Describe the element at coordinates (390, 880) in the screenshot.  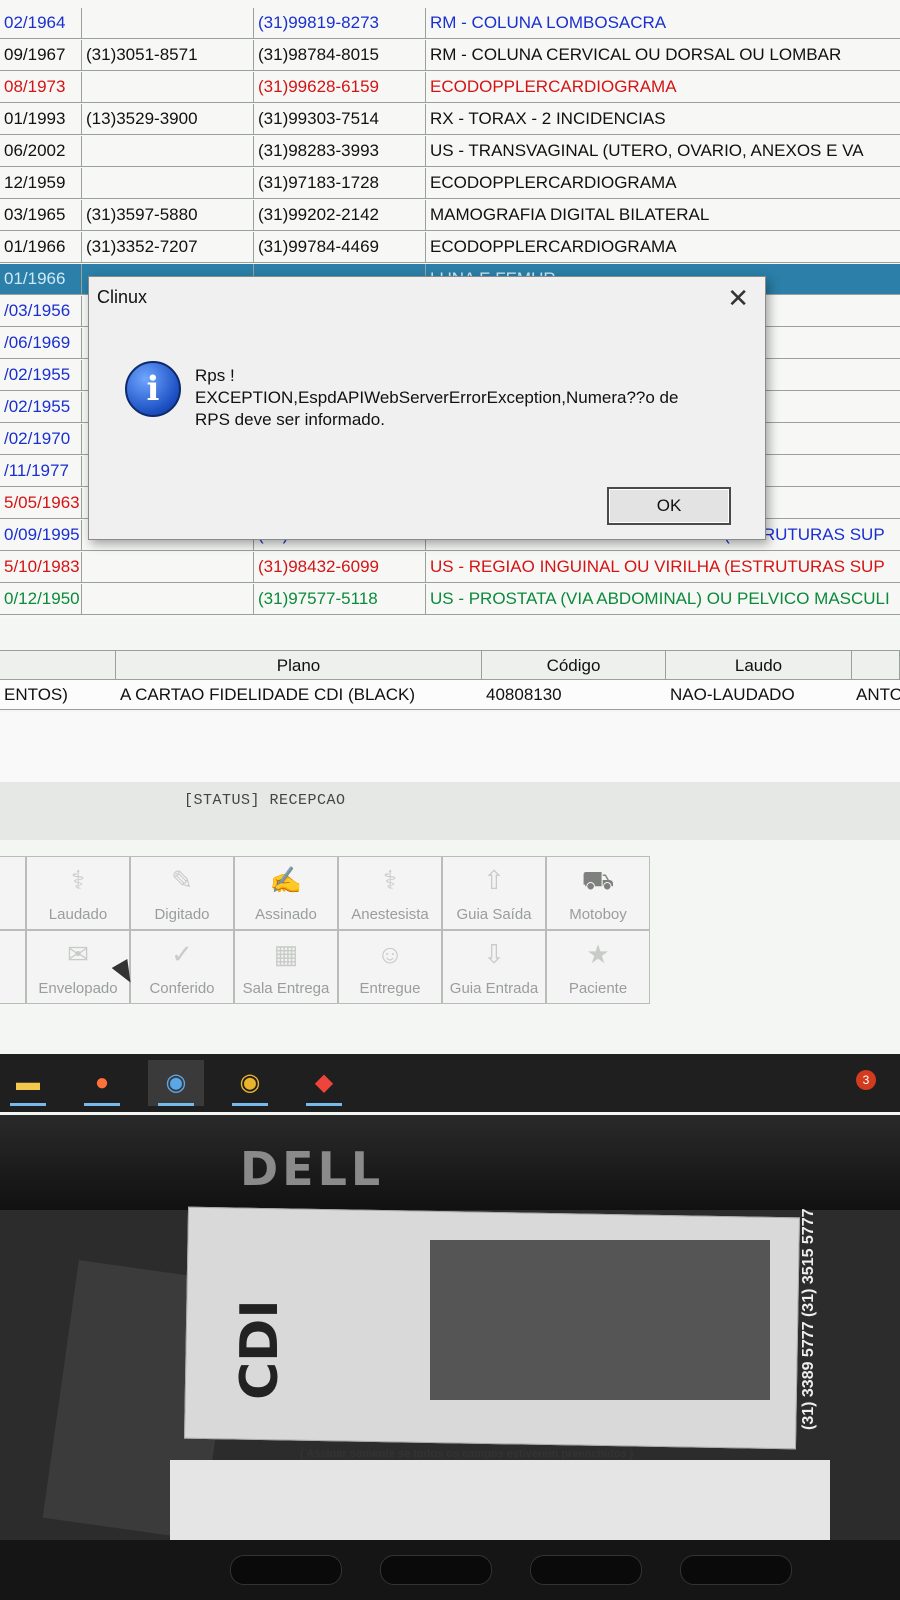
I see `filter-icon: ⚕` at that location.